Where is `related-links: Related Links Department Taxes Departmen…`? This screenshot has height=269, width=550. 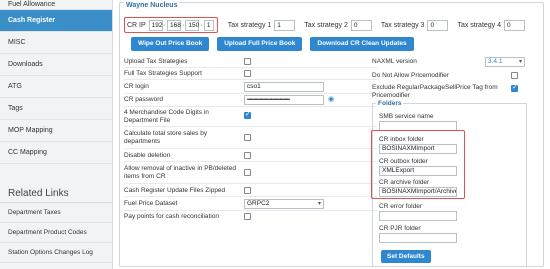
related-links: Related Links Department Taxes Departmen… is located at coordinates (56, 223).